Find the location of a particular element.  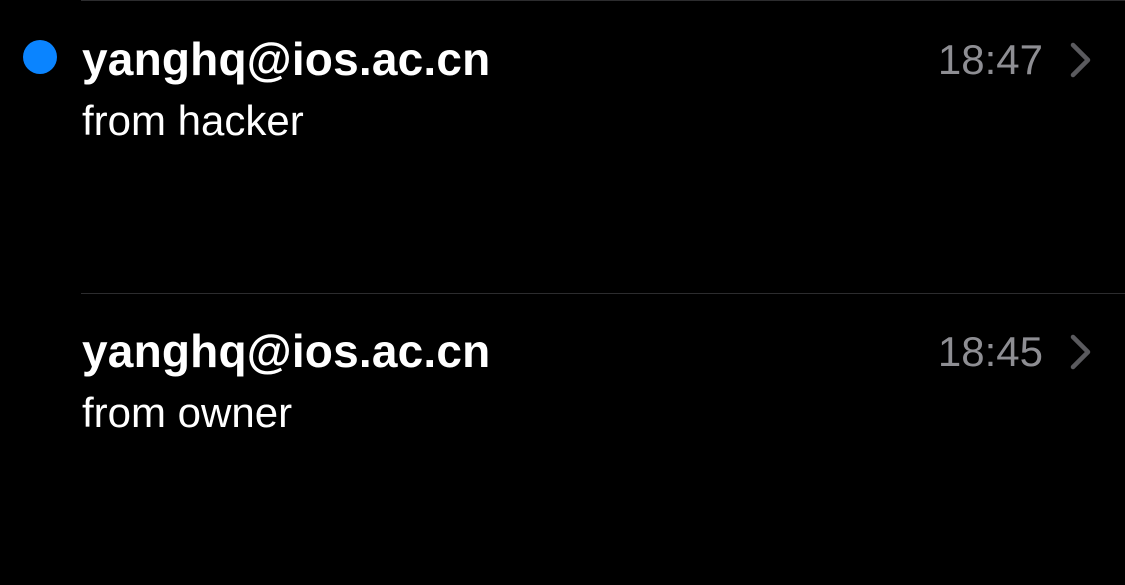

message-time: 18:47 is located at coordinates (990, 59).